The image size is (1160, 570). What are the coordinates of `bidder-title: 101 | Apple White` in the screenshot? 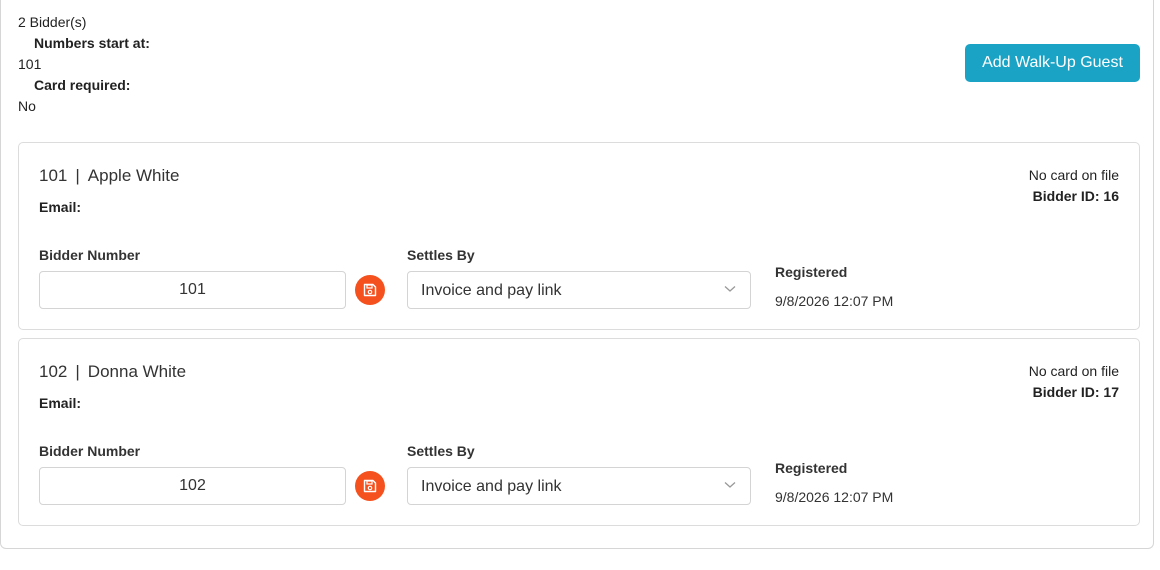 It's located at (109, 176).